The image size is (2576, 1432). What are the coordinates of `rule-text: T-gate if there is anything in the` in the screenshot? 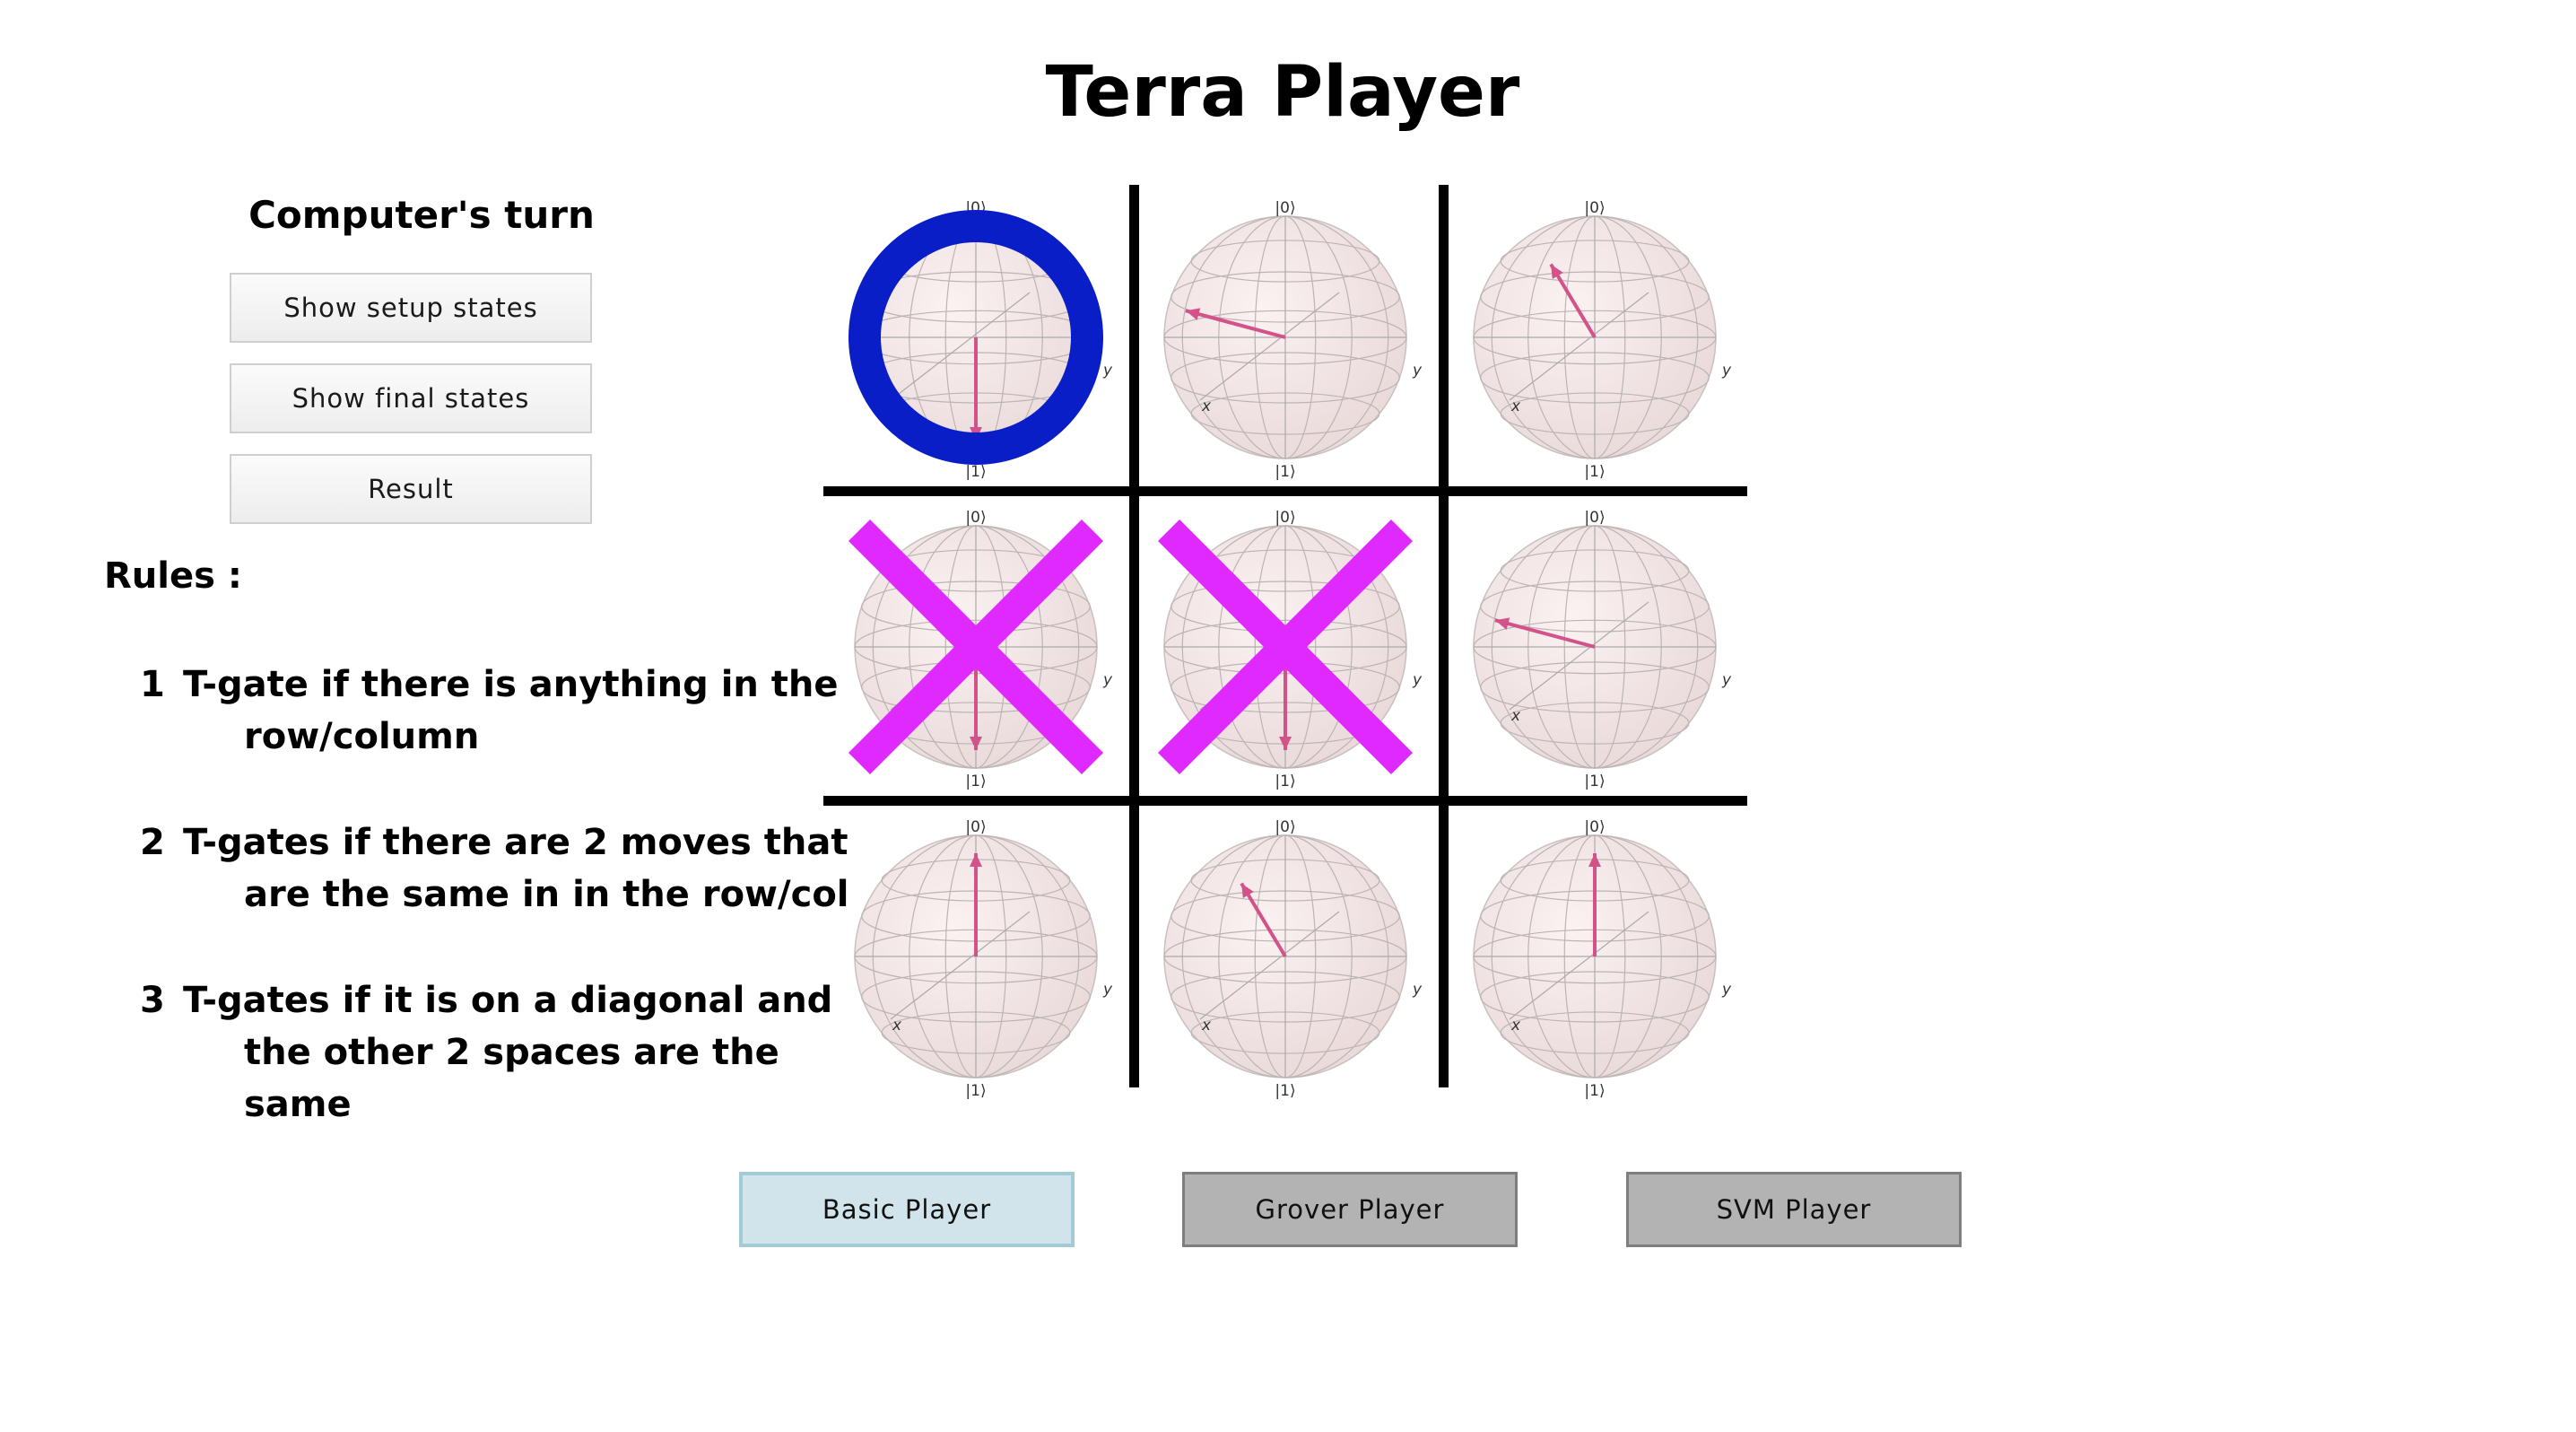 It's located at (511, 684).